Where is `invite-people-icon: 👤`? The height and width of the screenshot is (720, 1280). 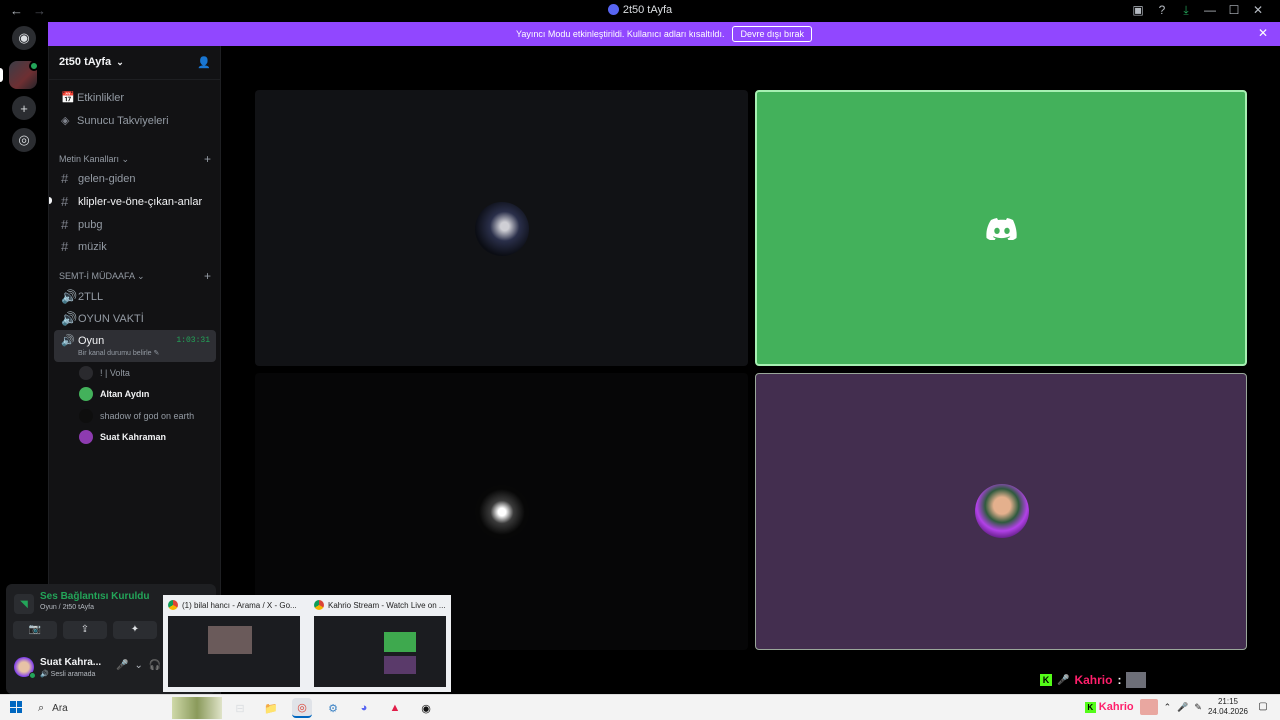
invite-people-icon: 👤 is located at coordinates (204, 62).